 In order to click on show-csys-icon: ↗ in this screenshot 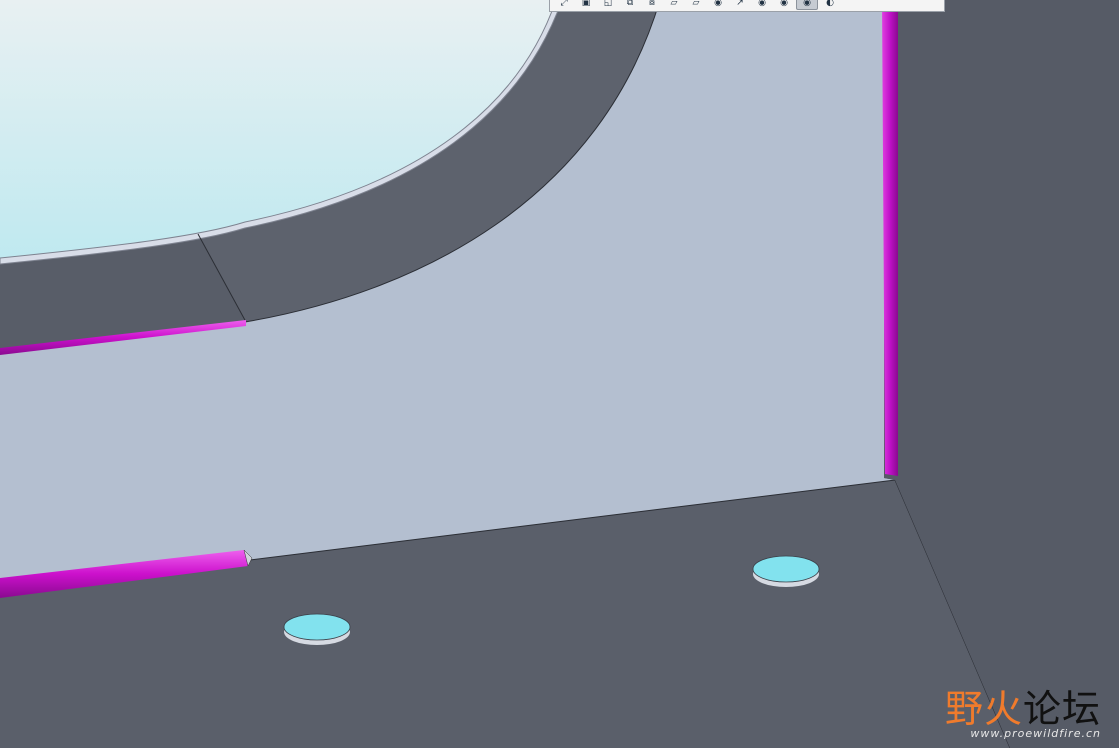, I will do `click(740, 4)`.